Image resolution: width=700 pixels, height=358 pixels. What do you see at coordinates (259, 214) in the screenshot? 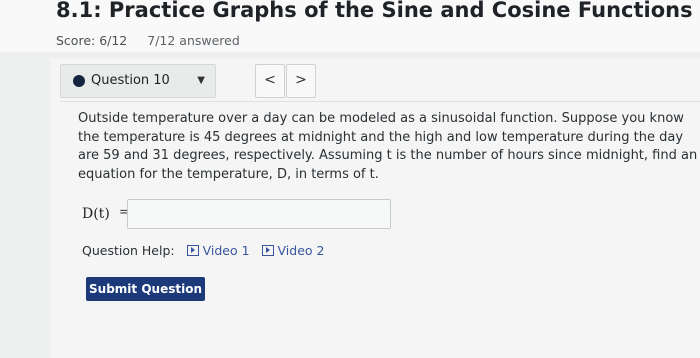
I see `answer-input` at bounding box center [259, 214].